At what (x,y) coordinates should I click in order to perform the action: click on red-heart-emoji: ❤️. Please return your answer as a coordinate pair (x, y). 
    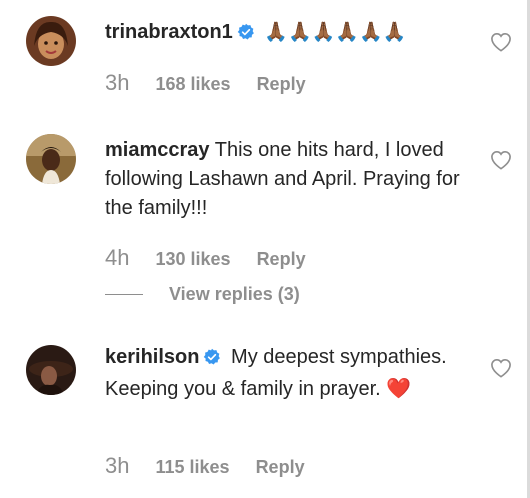
    Looking at the image, I should click on (399, 389).